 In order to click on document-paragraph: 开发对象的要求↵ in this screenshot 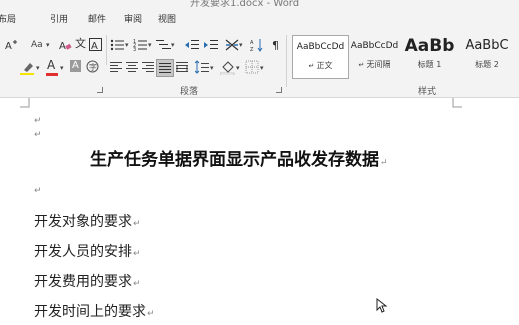, I will do `click(87, 222)`.